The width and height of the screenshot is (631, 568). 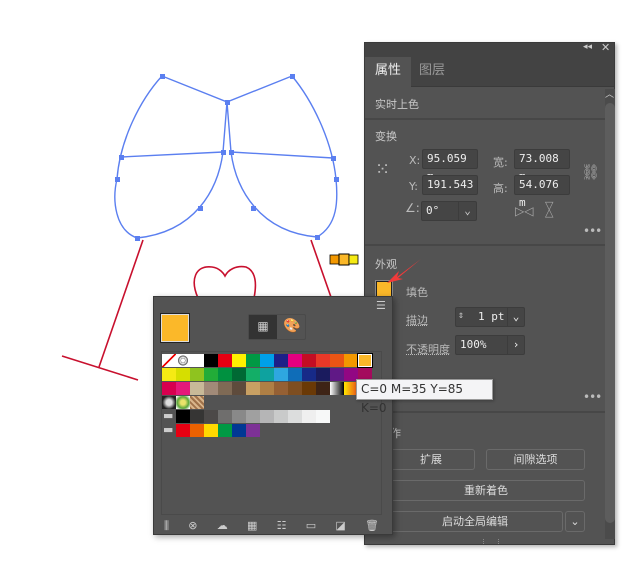 What do you see at coordinates (388, 72) in the screenshot?
I see `tab-properties: 属性` at bounding box center [388, 72].